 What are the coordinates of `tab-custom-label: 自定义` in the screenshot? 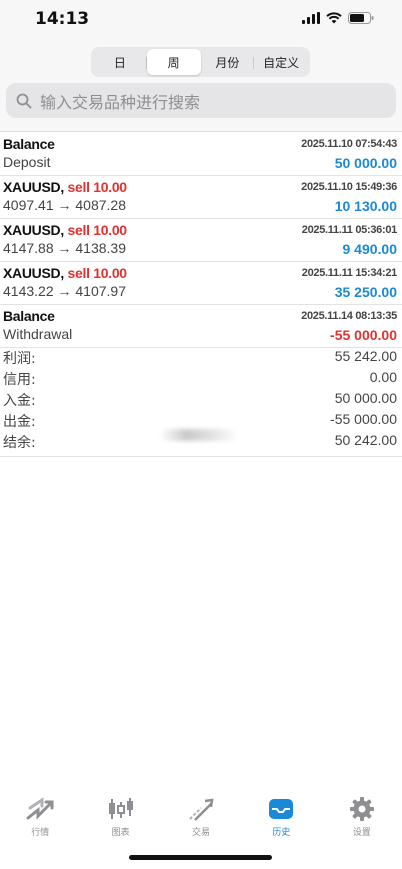 It's located at (281, 62).